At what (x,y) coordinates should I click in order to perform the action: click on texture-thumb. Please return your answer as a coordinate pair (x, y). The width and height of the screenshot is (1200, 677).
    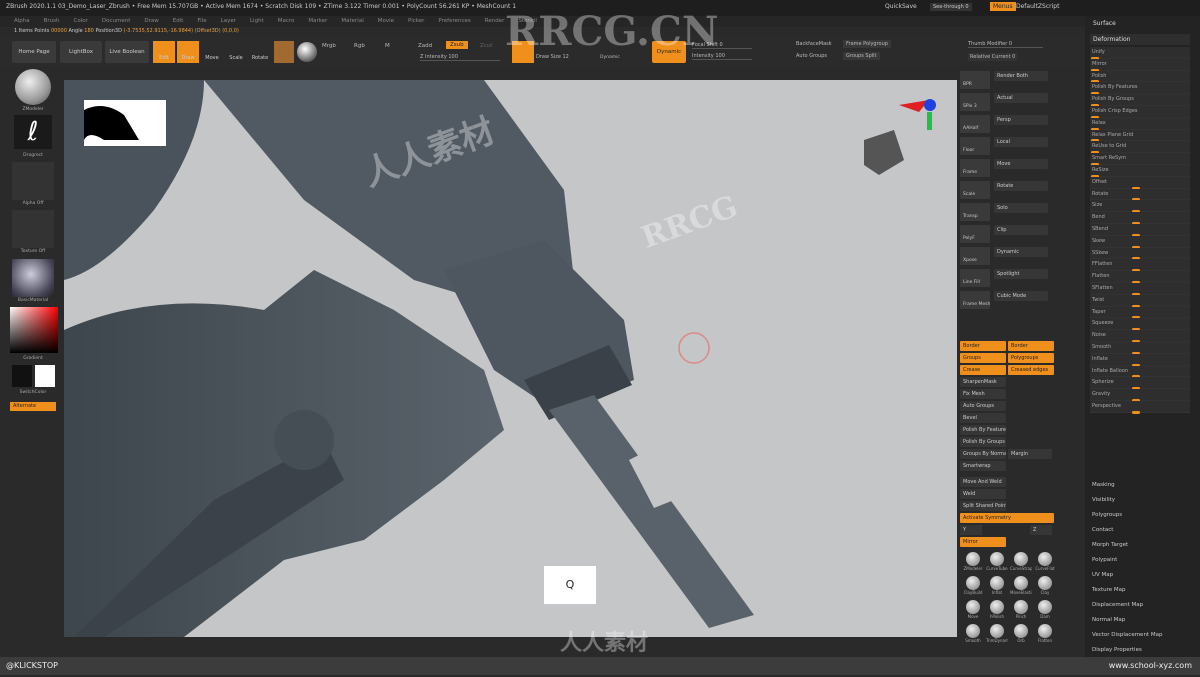
    Looking at the image, I should click on (33, 229).